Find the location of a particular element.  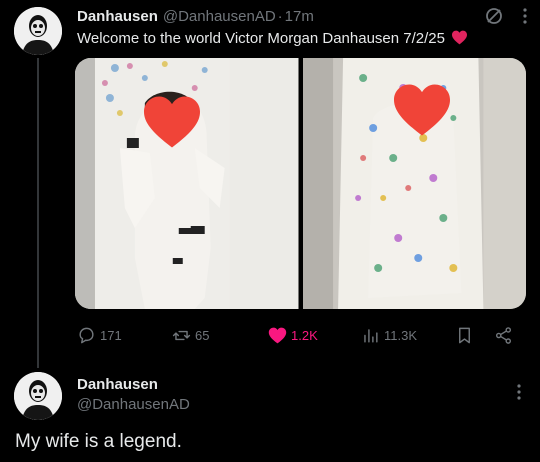

bookmark-button is located at coordinates (464, 335).